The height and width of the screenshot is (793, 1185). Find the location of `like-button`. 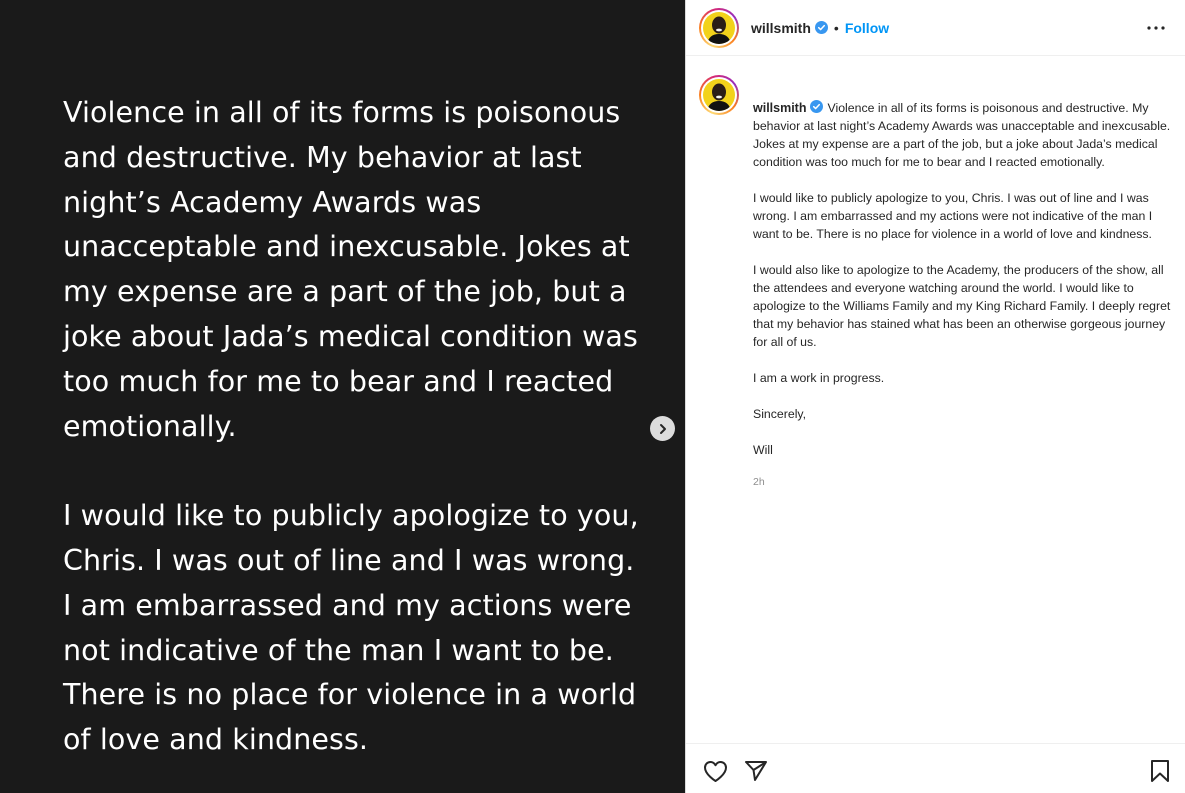

like-button is located at coordinates (715, 771).